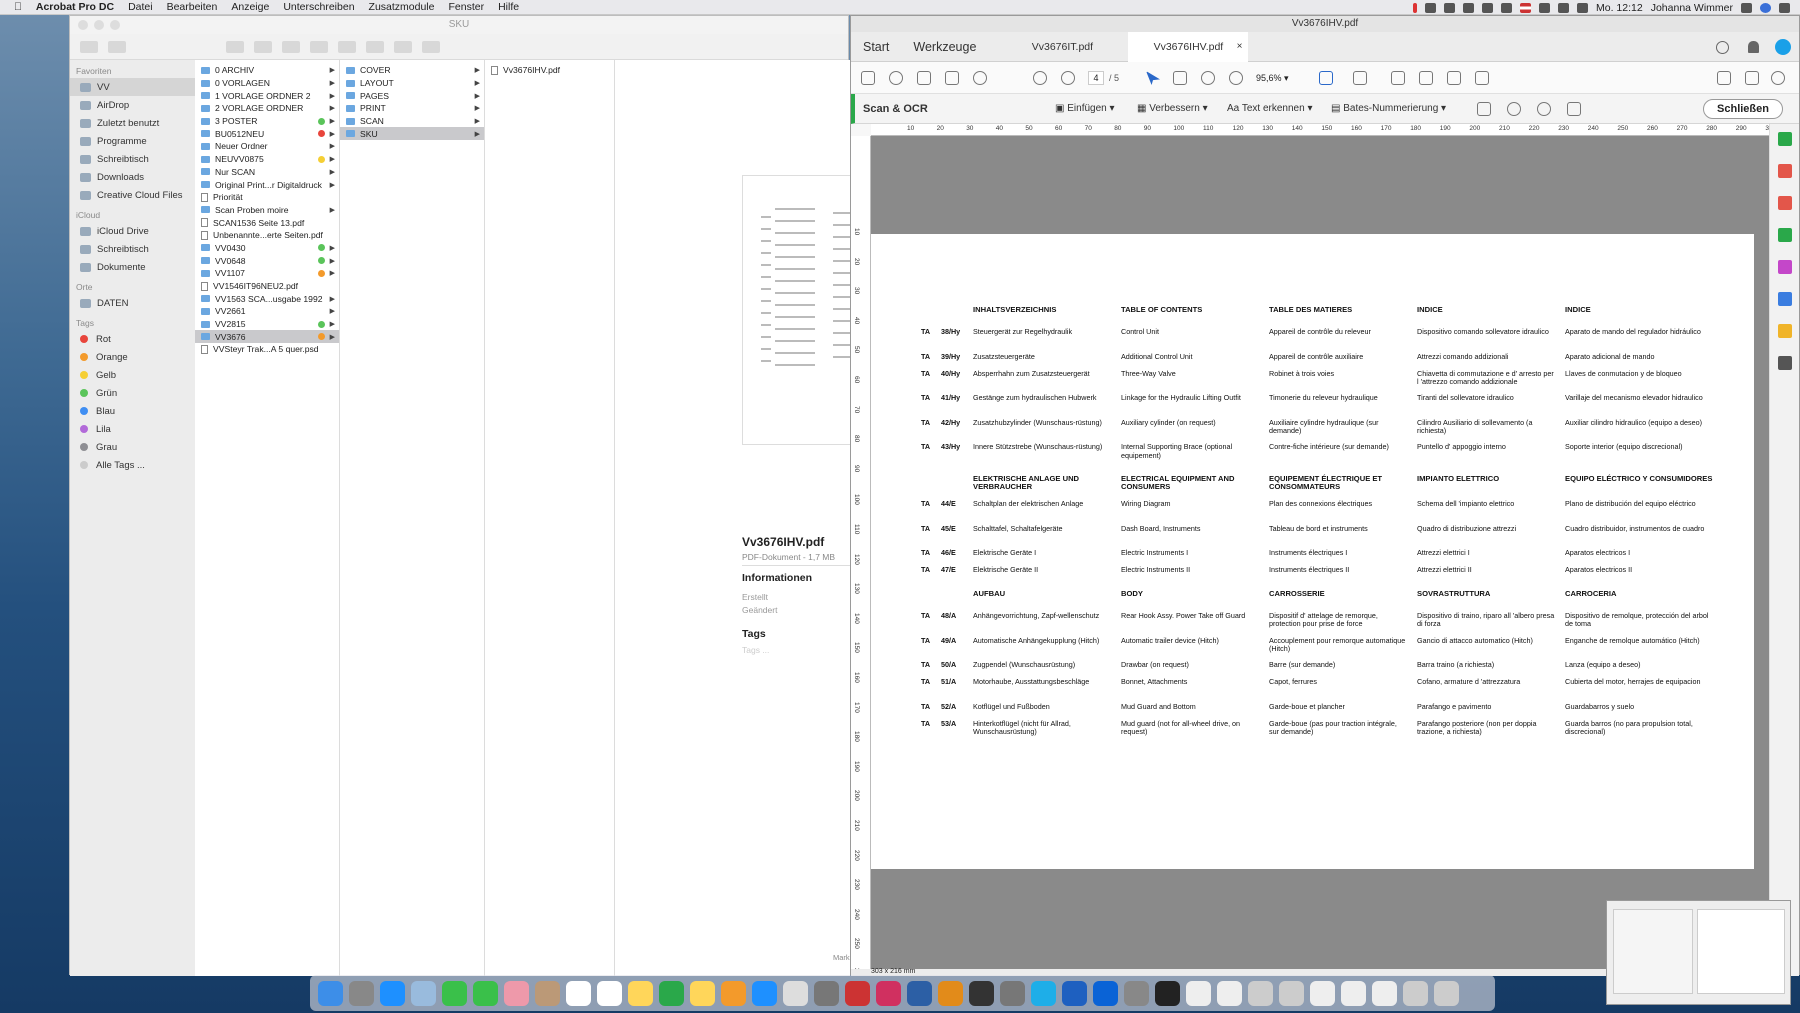  Describe the element at coordinates (857, 993) in the screenshot. I see `acrobat-icon` at that location.